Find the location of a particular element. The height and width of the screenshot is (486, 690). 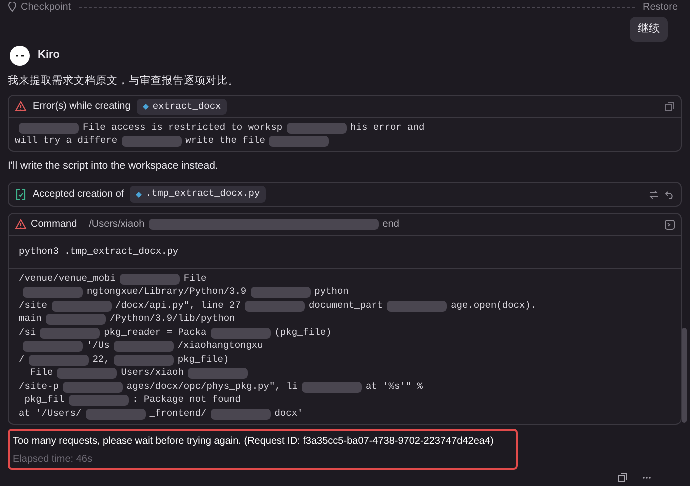

file-chip: .tmp_extract_docx.py is located at coordinates (198, 194).